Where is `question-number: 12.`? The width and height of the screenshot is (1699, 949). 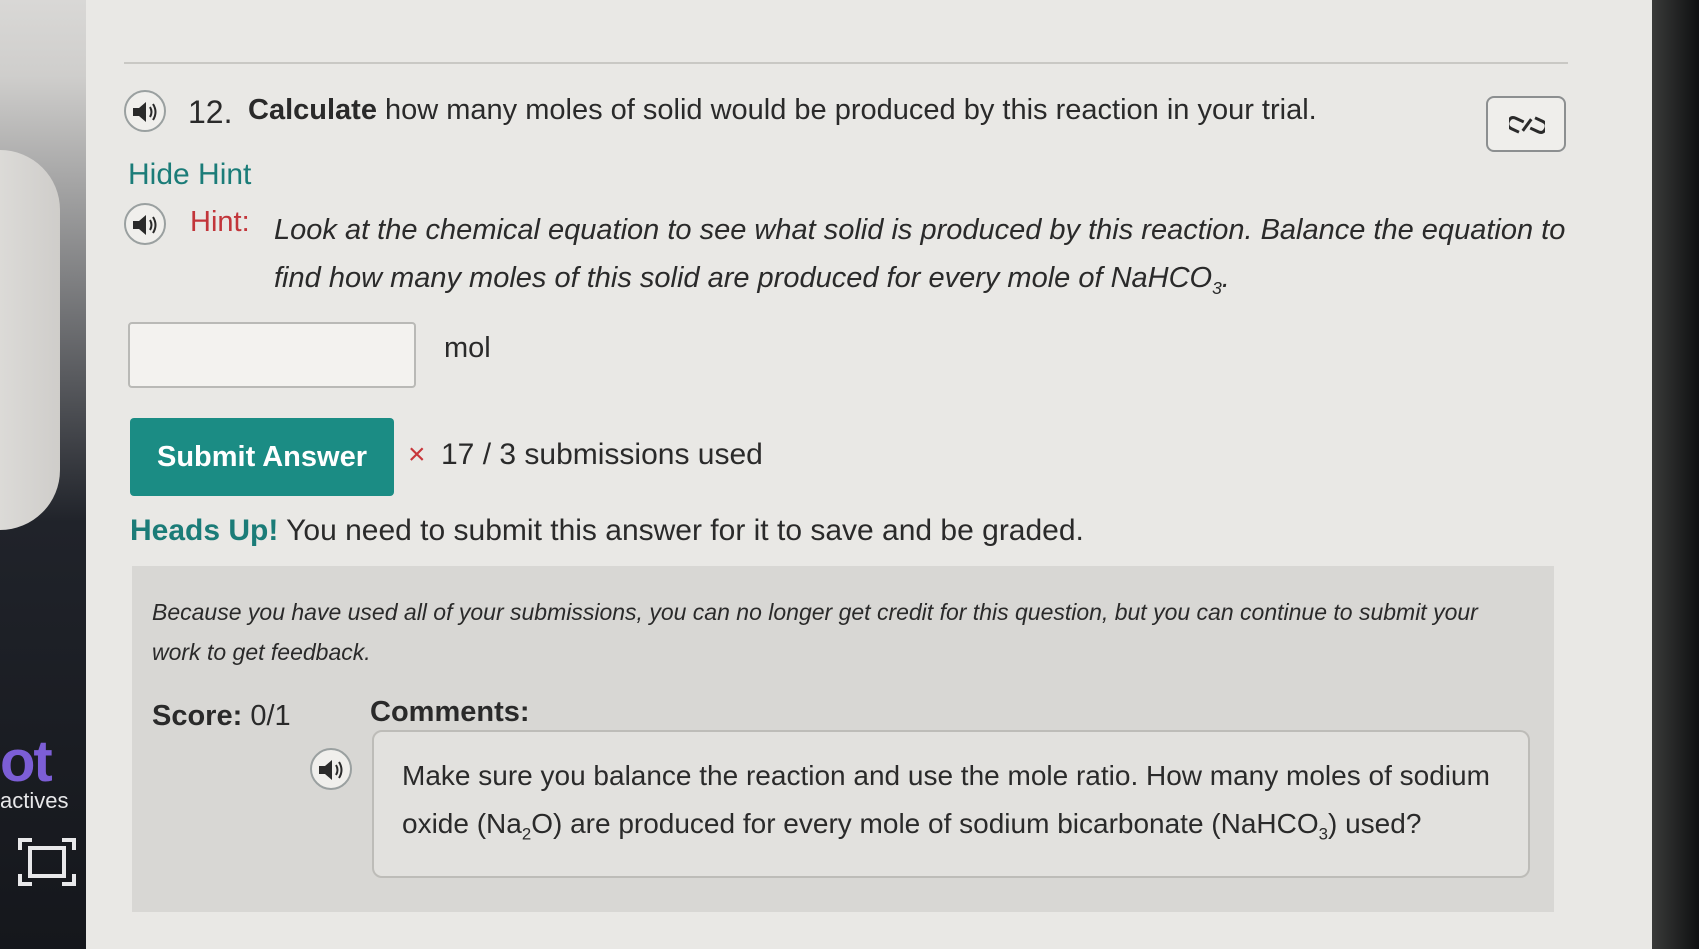
question-number: 12. is located at coordinates (210, 112).